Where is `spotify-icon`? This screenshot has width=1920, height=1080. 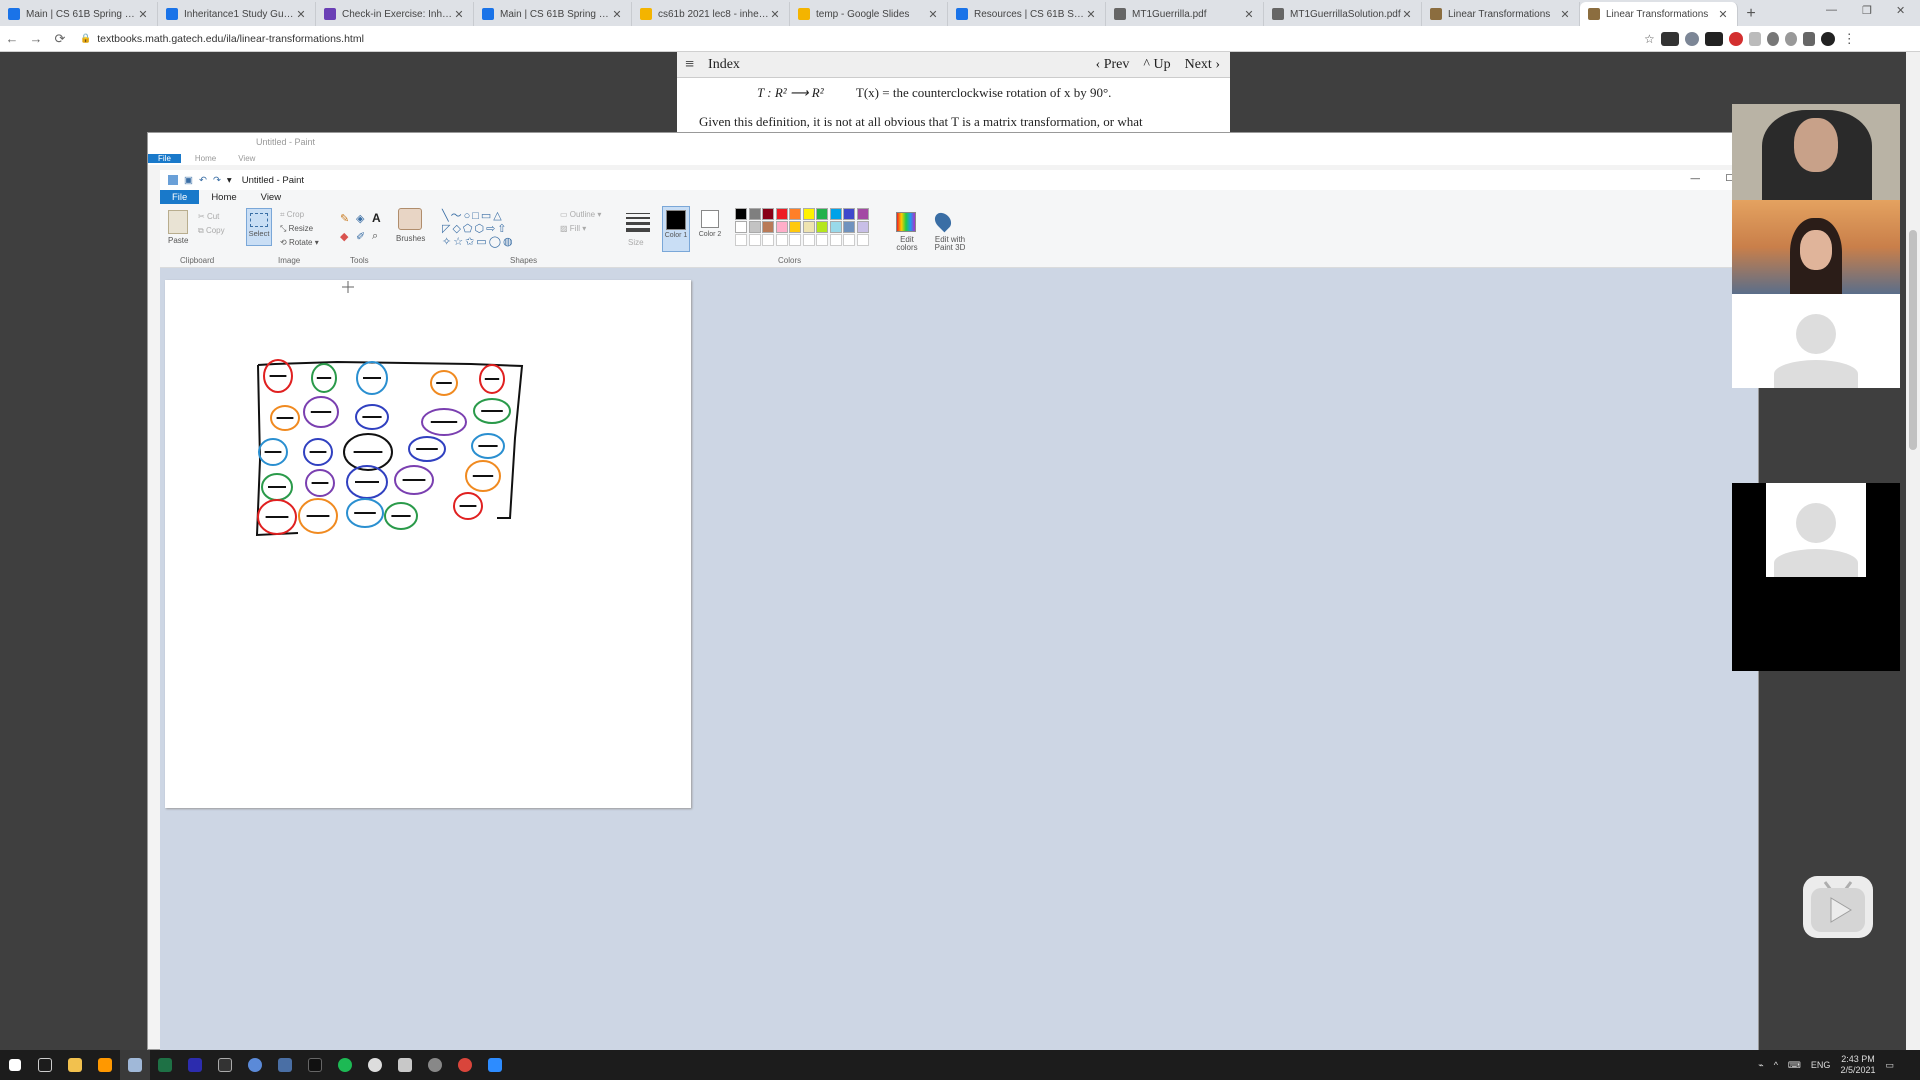
spotify-icon is located at coordinates (345, 1065).